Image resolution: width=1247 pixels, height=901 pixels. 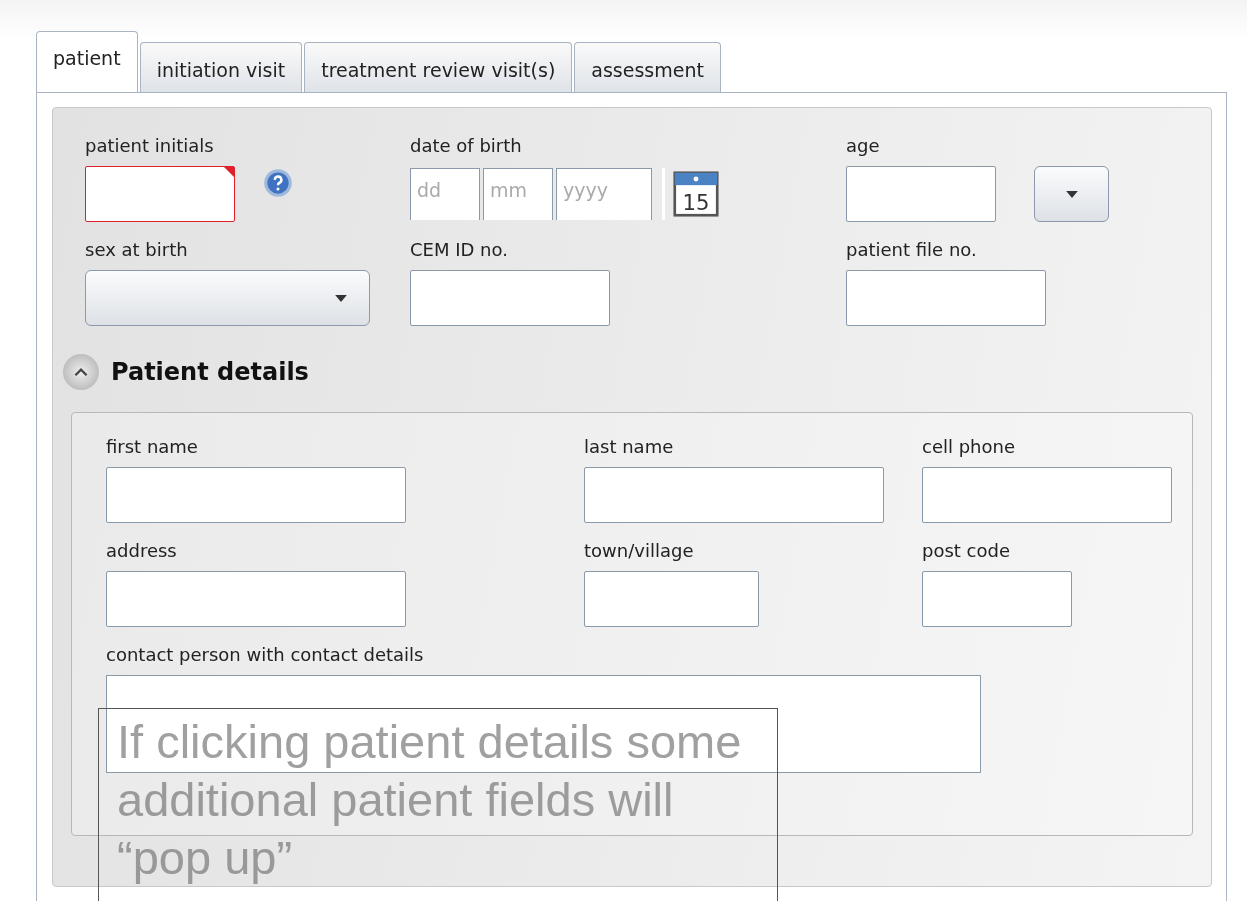 I want to click on chevron-icon, so click(x=81, y=372).